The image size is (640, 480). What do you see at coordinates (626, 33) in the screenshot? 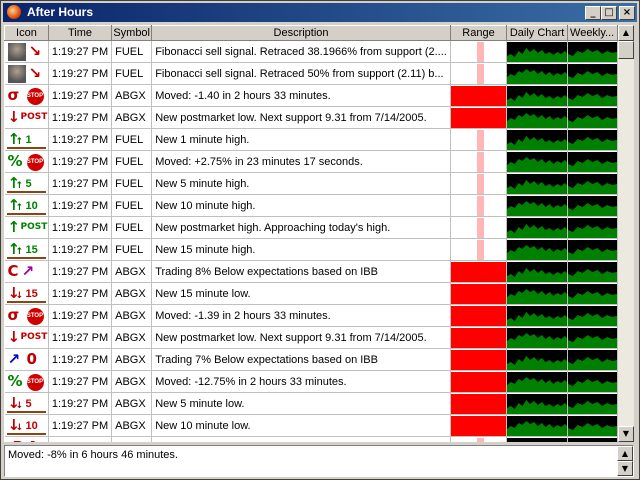
I see `scroll-up-button: ▲` at bounding box center [626, 33].